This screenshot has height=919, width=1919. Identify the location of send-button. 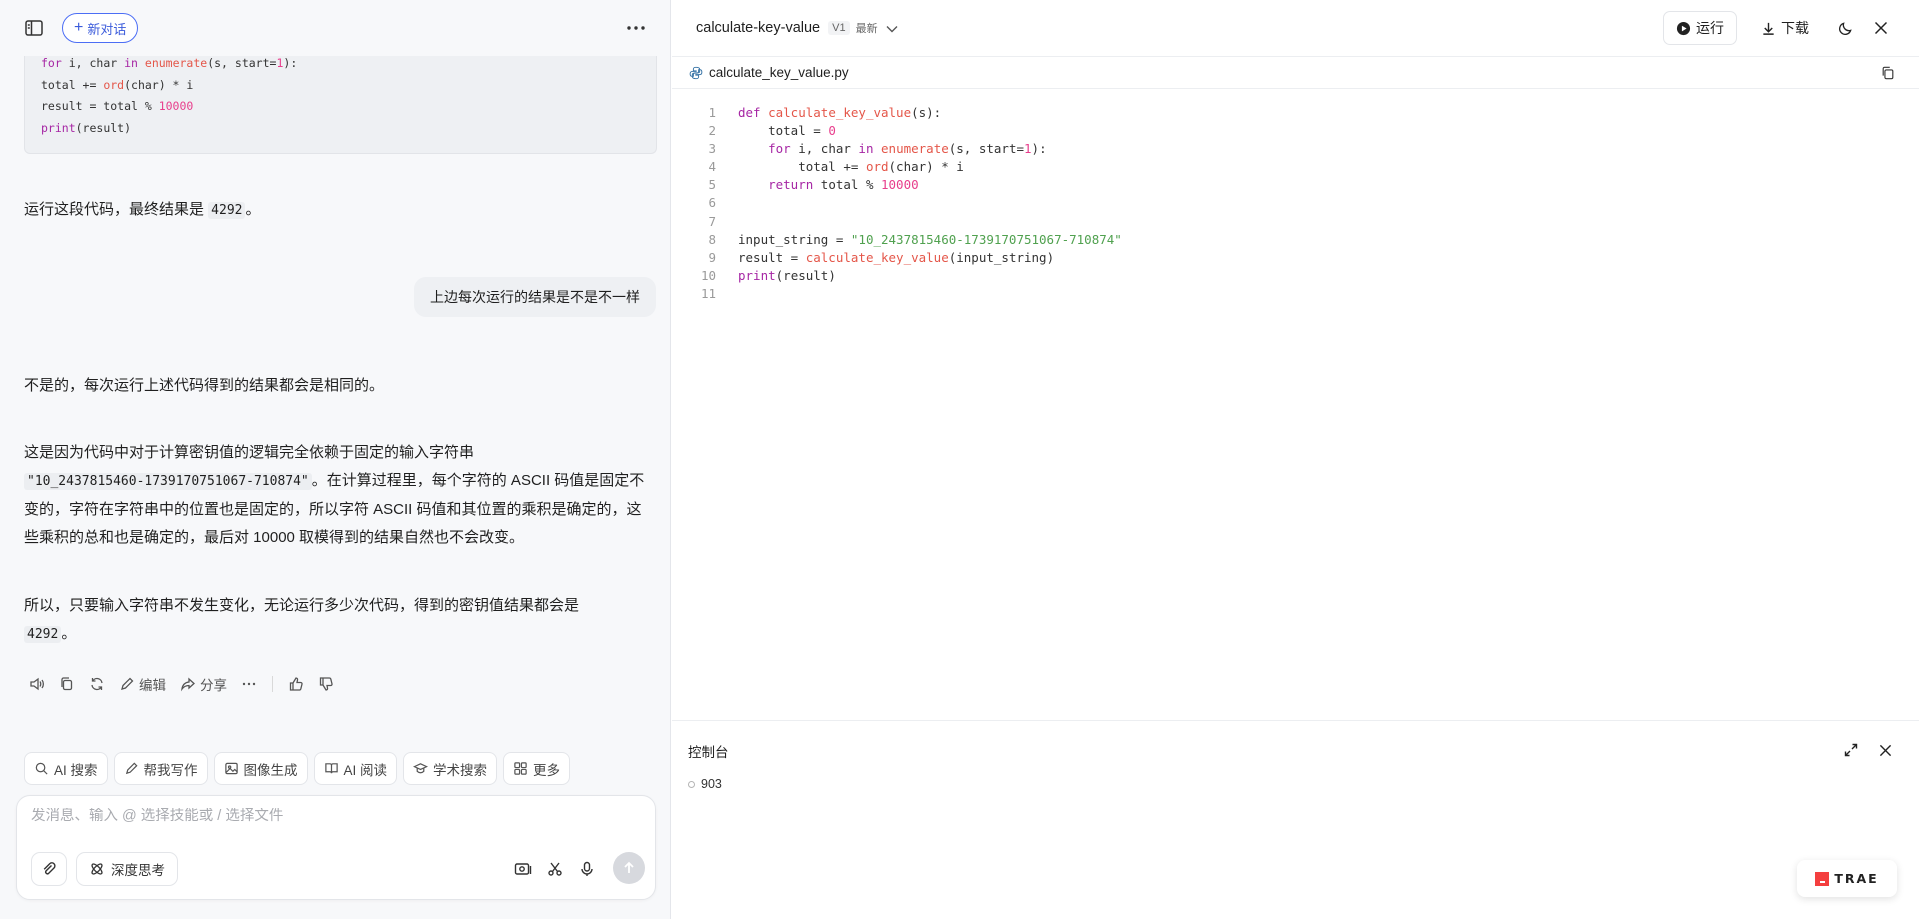
(629, 868).